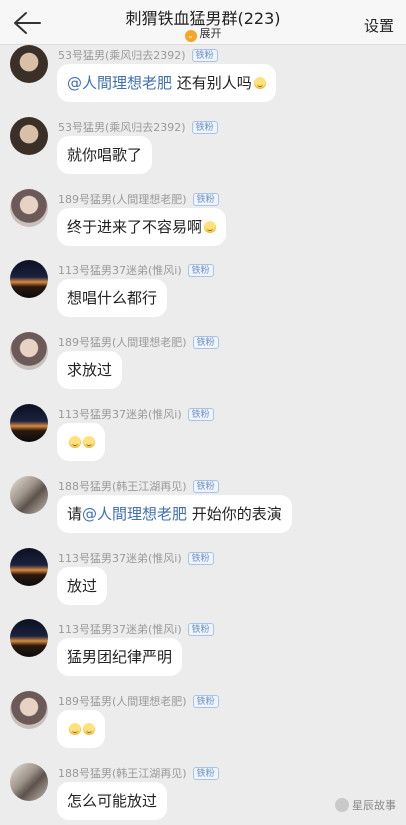 The height and width of the screenshot is (825, 406). I want to click on expand-button: ⌄ 展开, so click(203, 33).